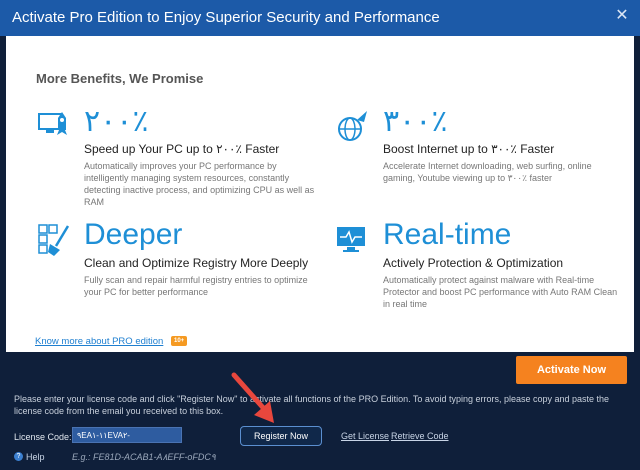  I want to click on red-arrow-annotation, so click(252, 397).